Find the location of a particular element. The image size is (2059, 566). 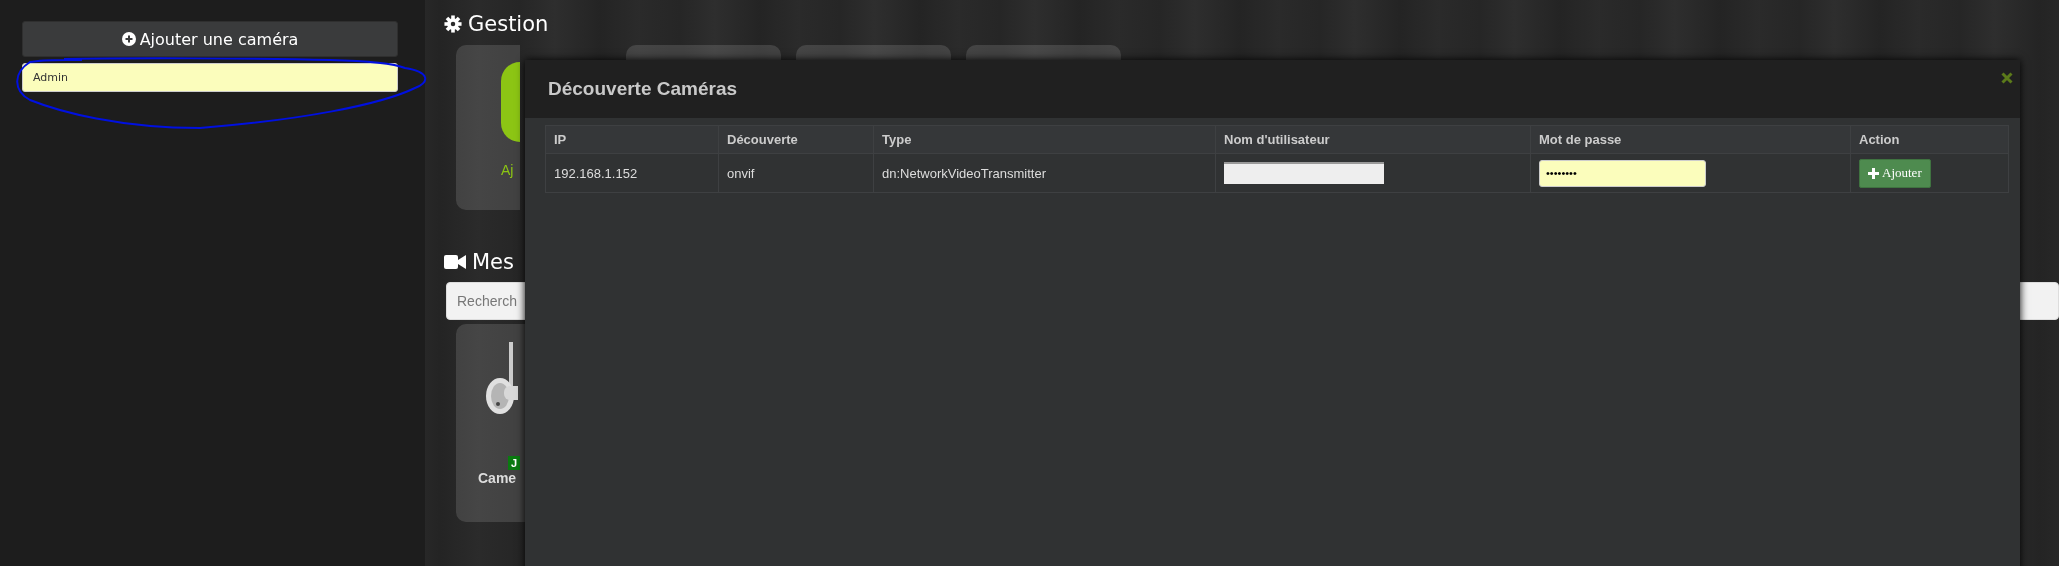

column-header: Mot de passe is located at coordinates (1580, 139).